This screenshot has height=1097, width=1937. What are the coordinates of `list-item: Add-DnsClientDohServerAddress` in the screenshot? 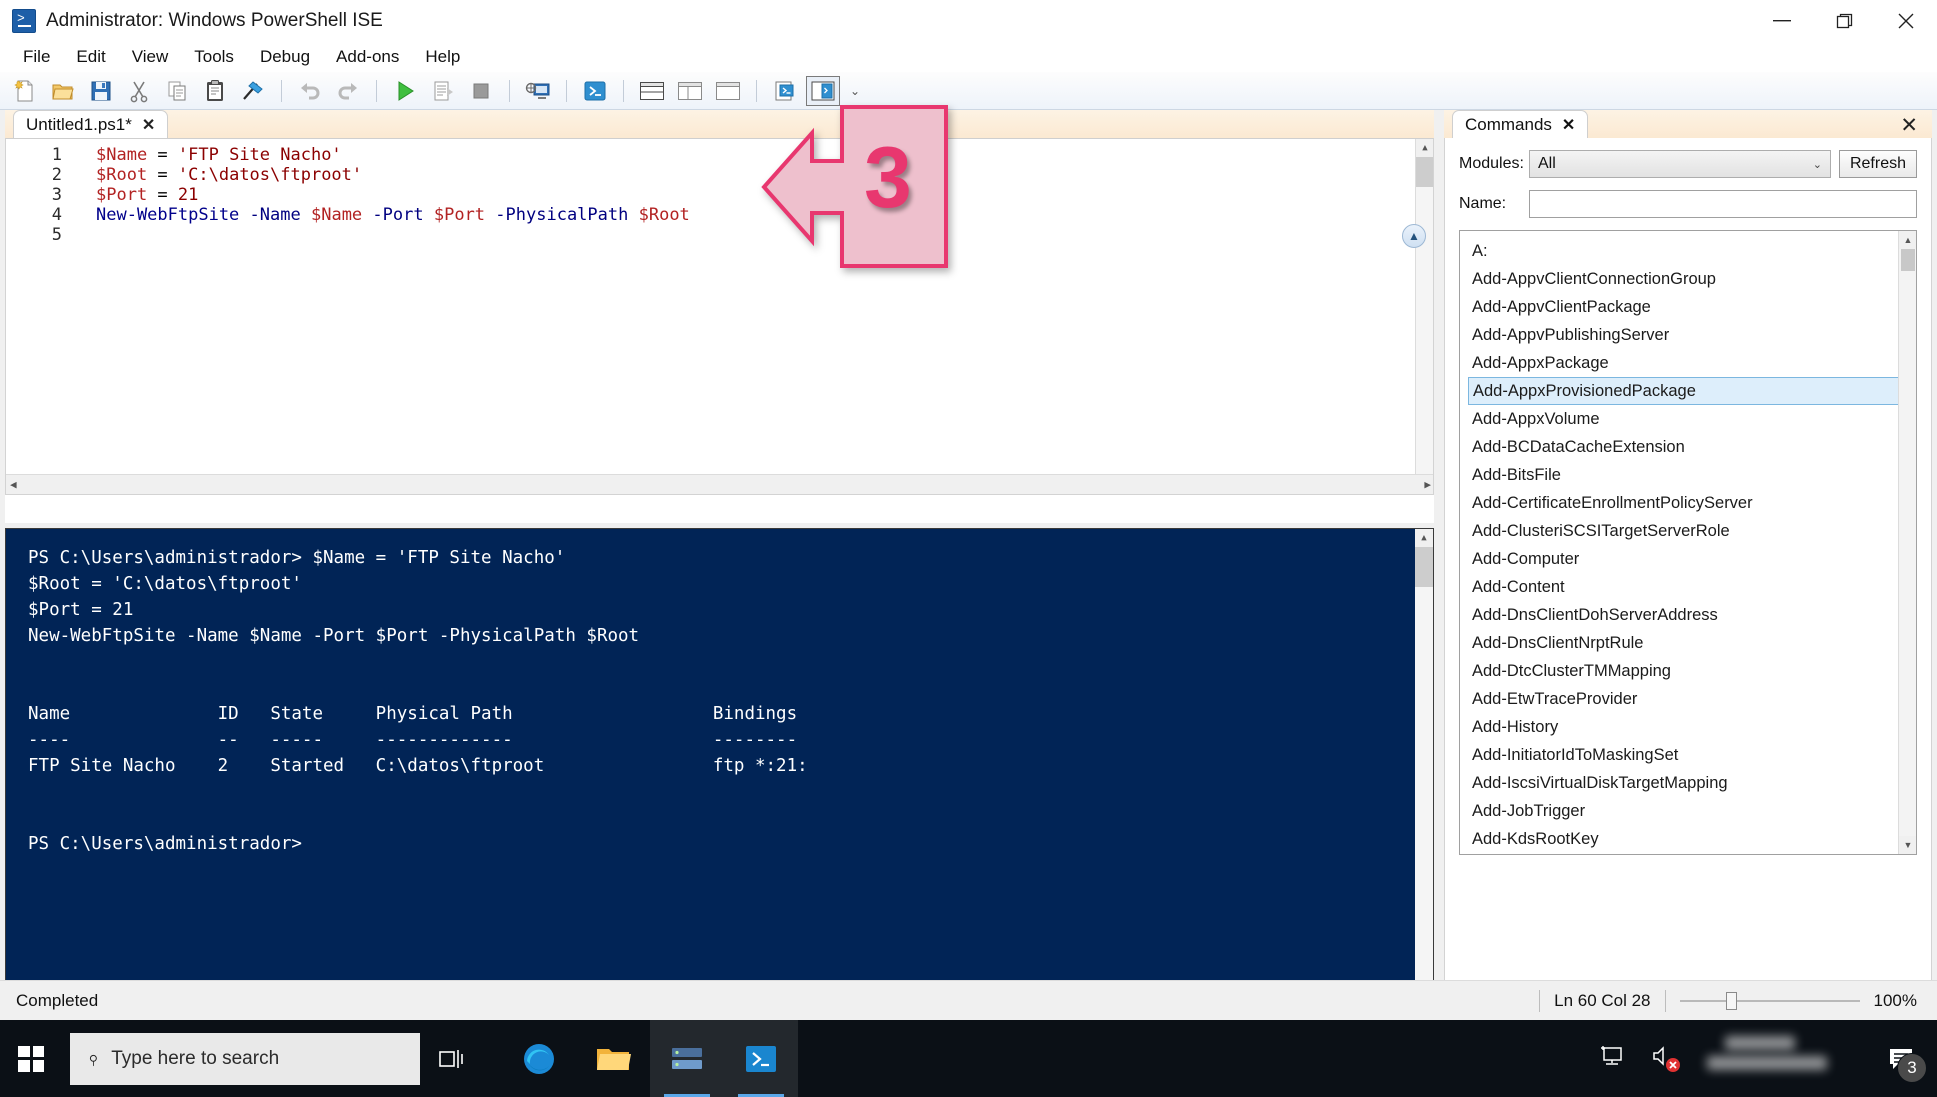 It's located at (1692, 615).